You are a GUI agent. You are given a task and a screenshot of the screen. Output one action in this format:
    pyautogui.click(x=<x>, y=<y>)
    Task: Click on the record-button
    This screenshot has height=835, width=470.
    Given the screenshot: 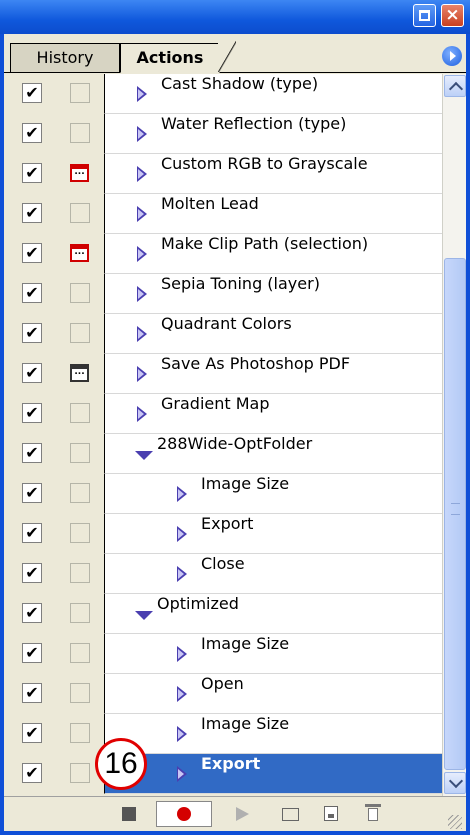 What is the action you would take?
    pyautogui.click(x=184, y=814)
    